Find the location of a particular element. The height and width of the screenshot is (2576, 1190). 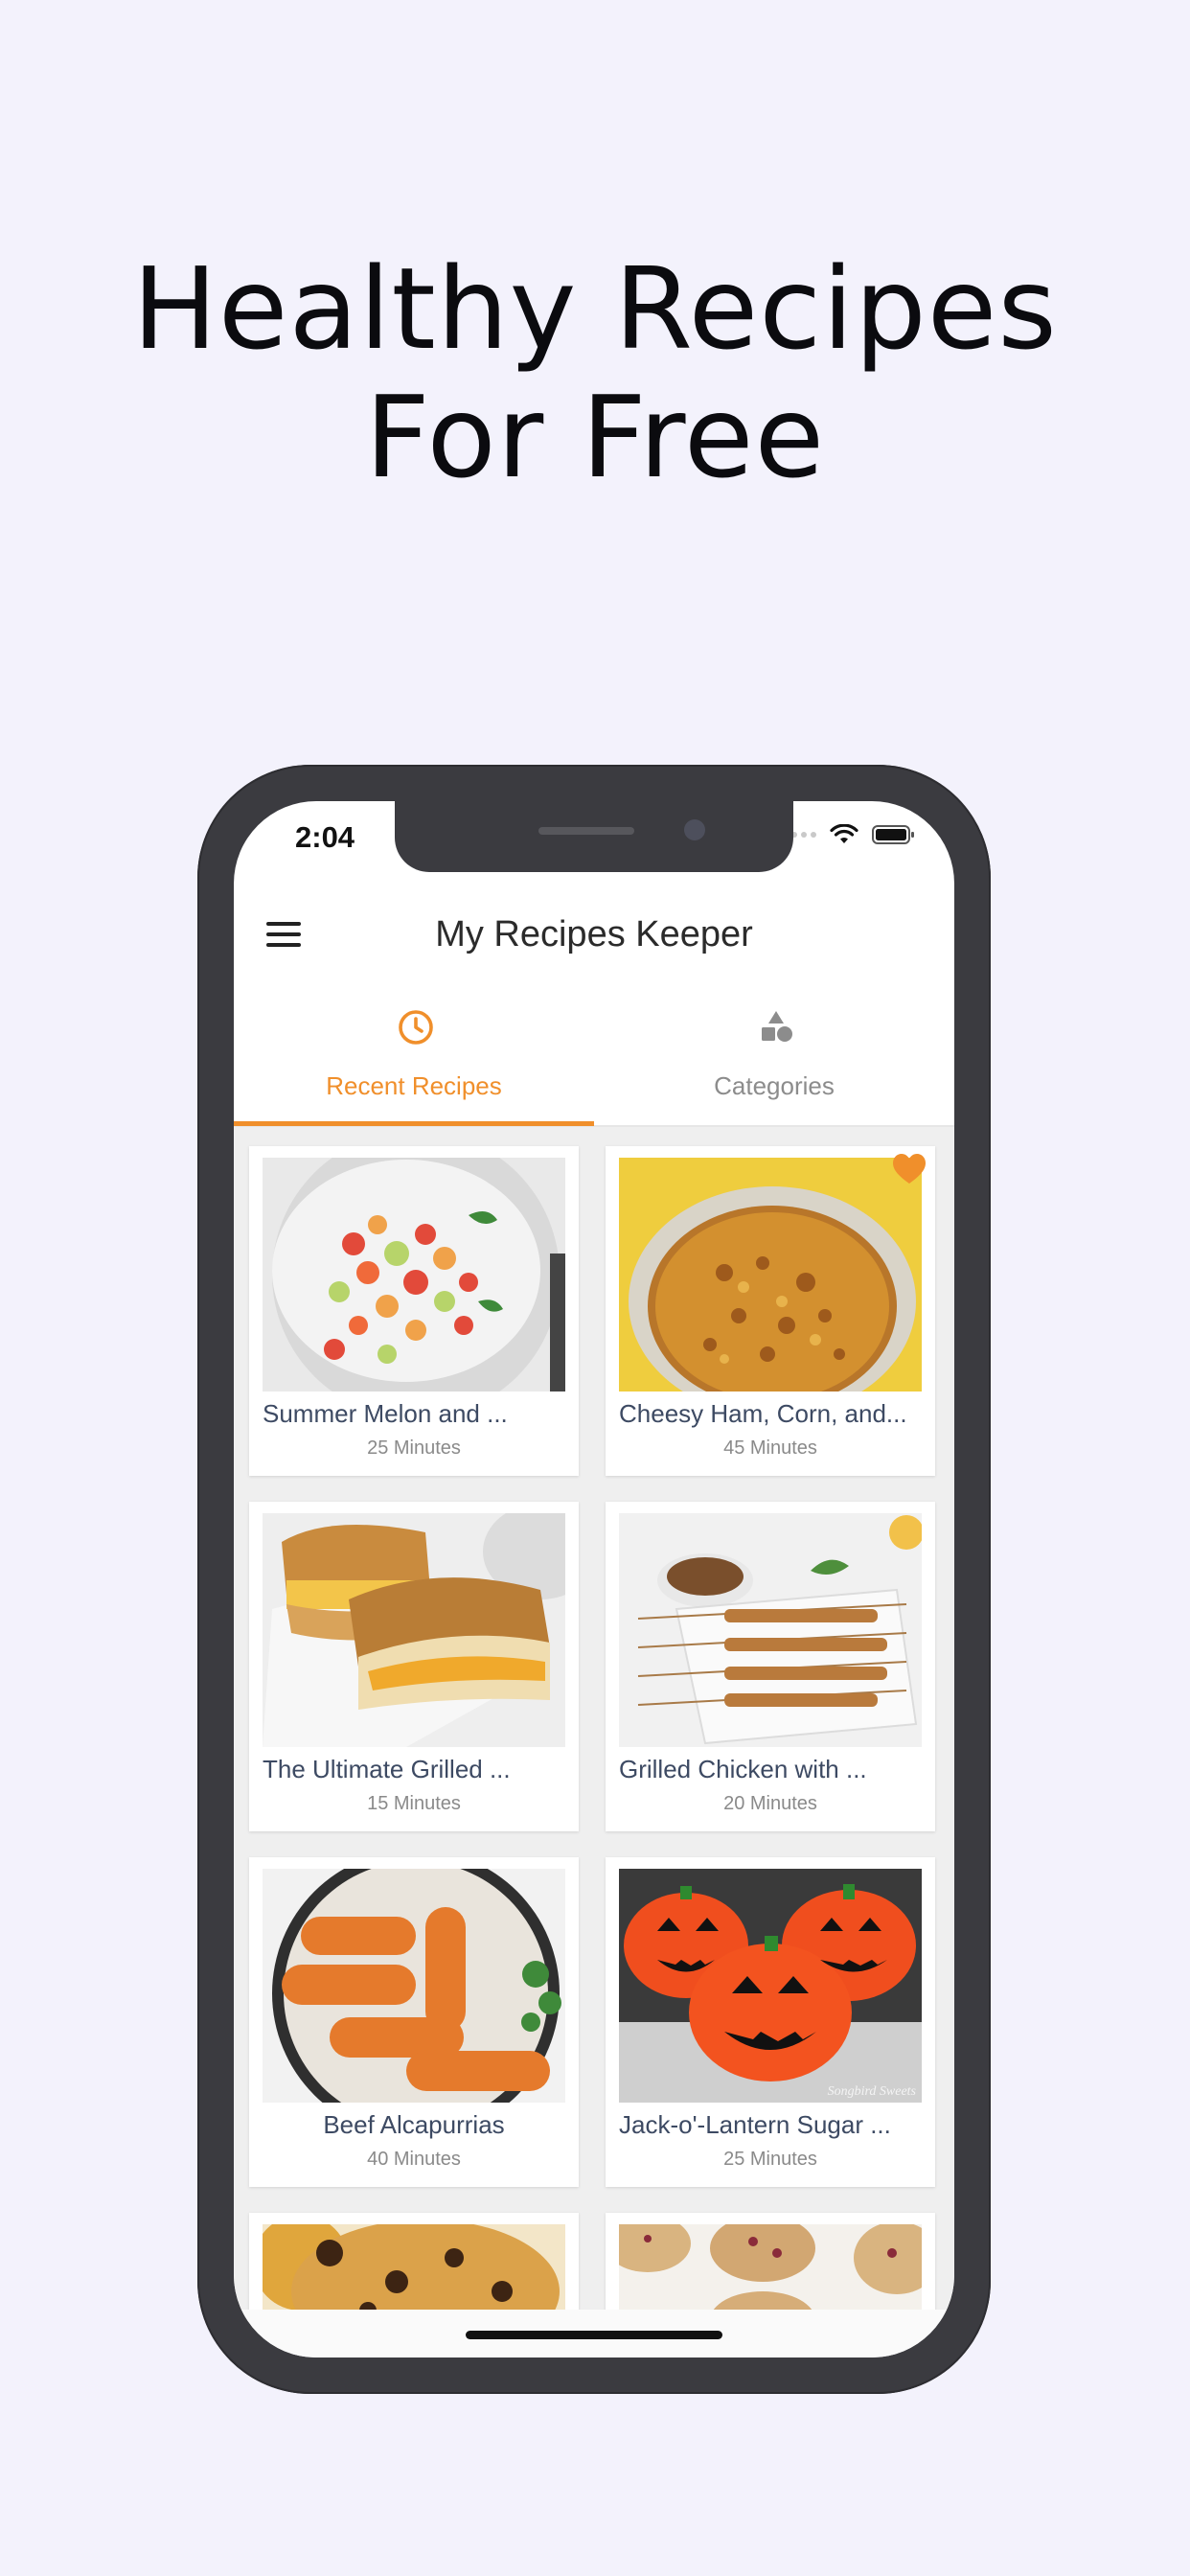

recipe-time: 45 Minutes is located at coordinates (770, 1448).